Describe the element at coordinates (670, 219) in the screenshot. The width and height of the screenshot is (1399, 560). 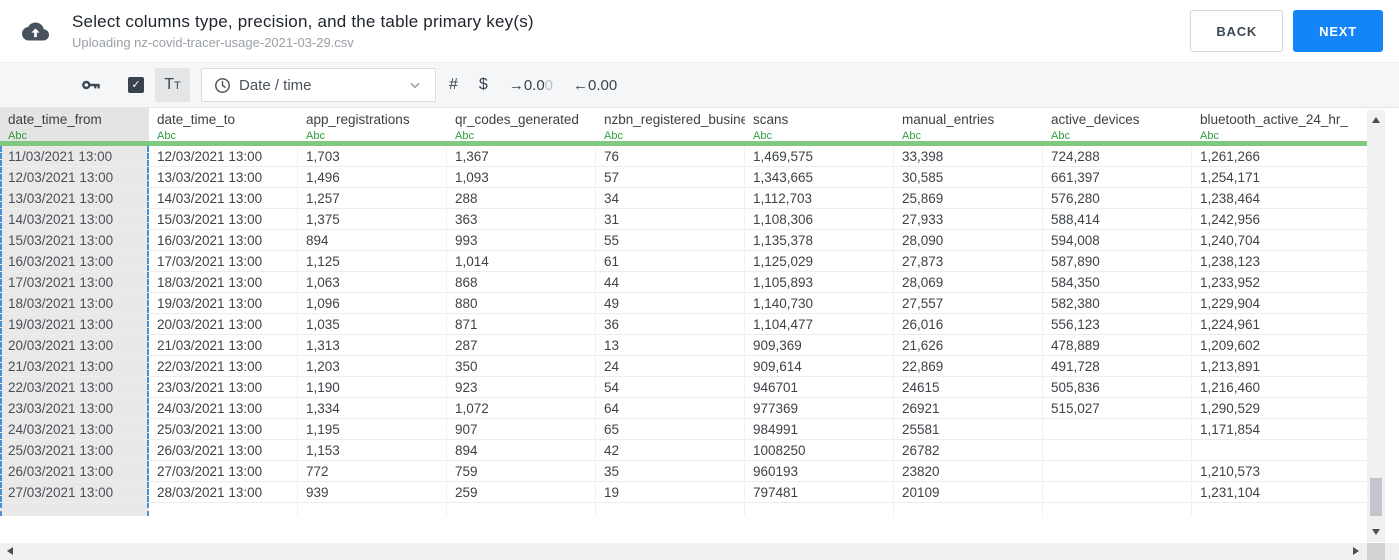
I see `table-cell: 31` at that location.